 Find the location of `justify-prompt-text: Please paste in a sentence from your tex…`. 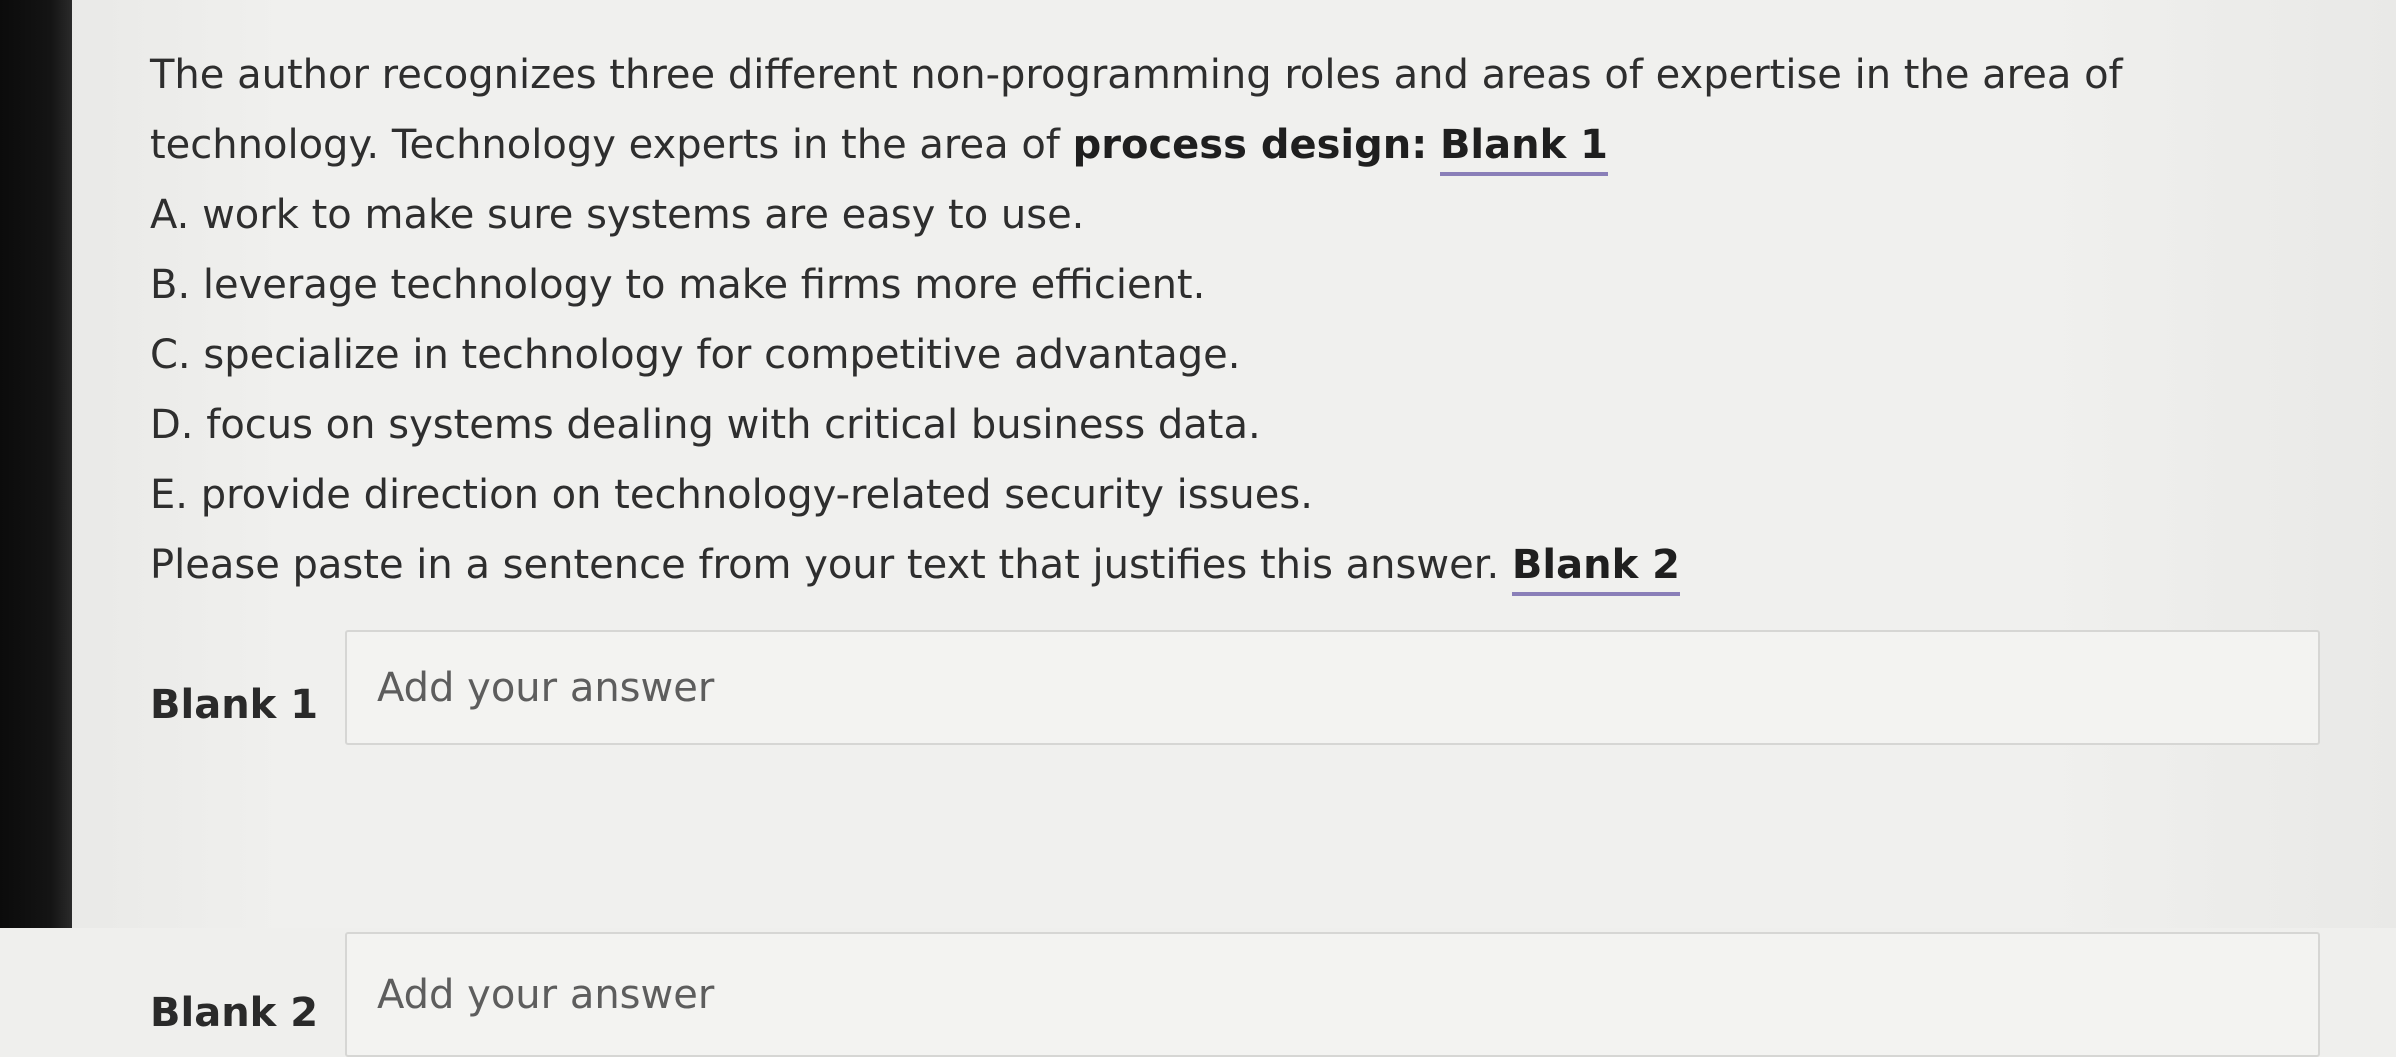

justify-prompt-text: Please paste in a sentence from your tex… is located at coordinates (831, 565).